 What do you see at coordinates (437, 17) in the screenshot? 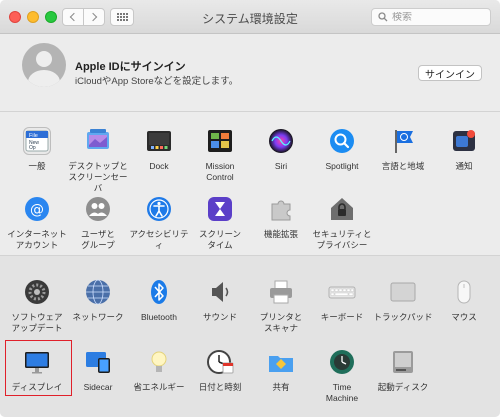
I see `search-input` at bounding box center [437, 17].